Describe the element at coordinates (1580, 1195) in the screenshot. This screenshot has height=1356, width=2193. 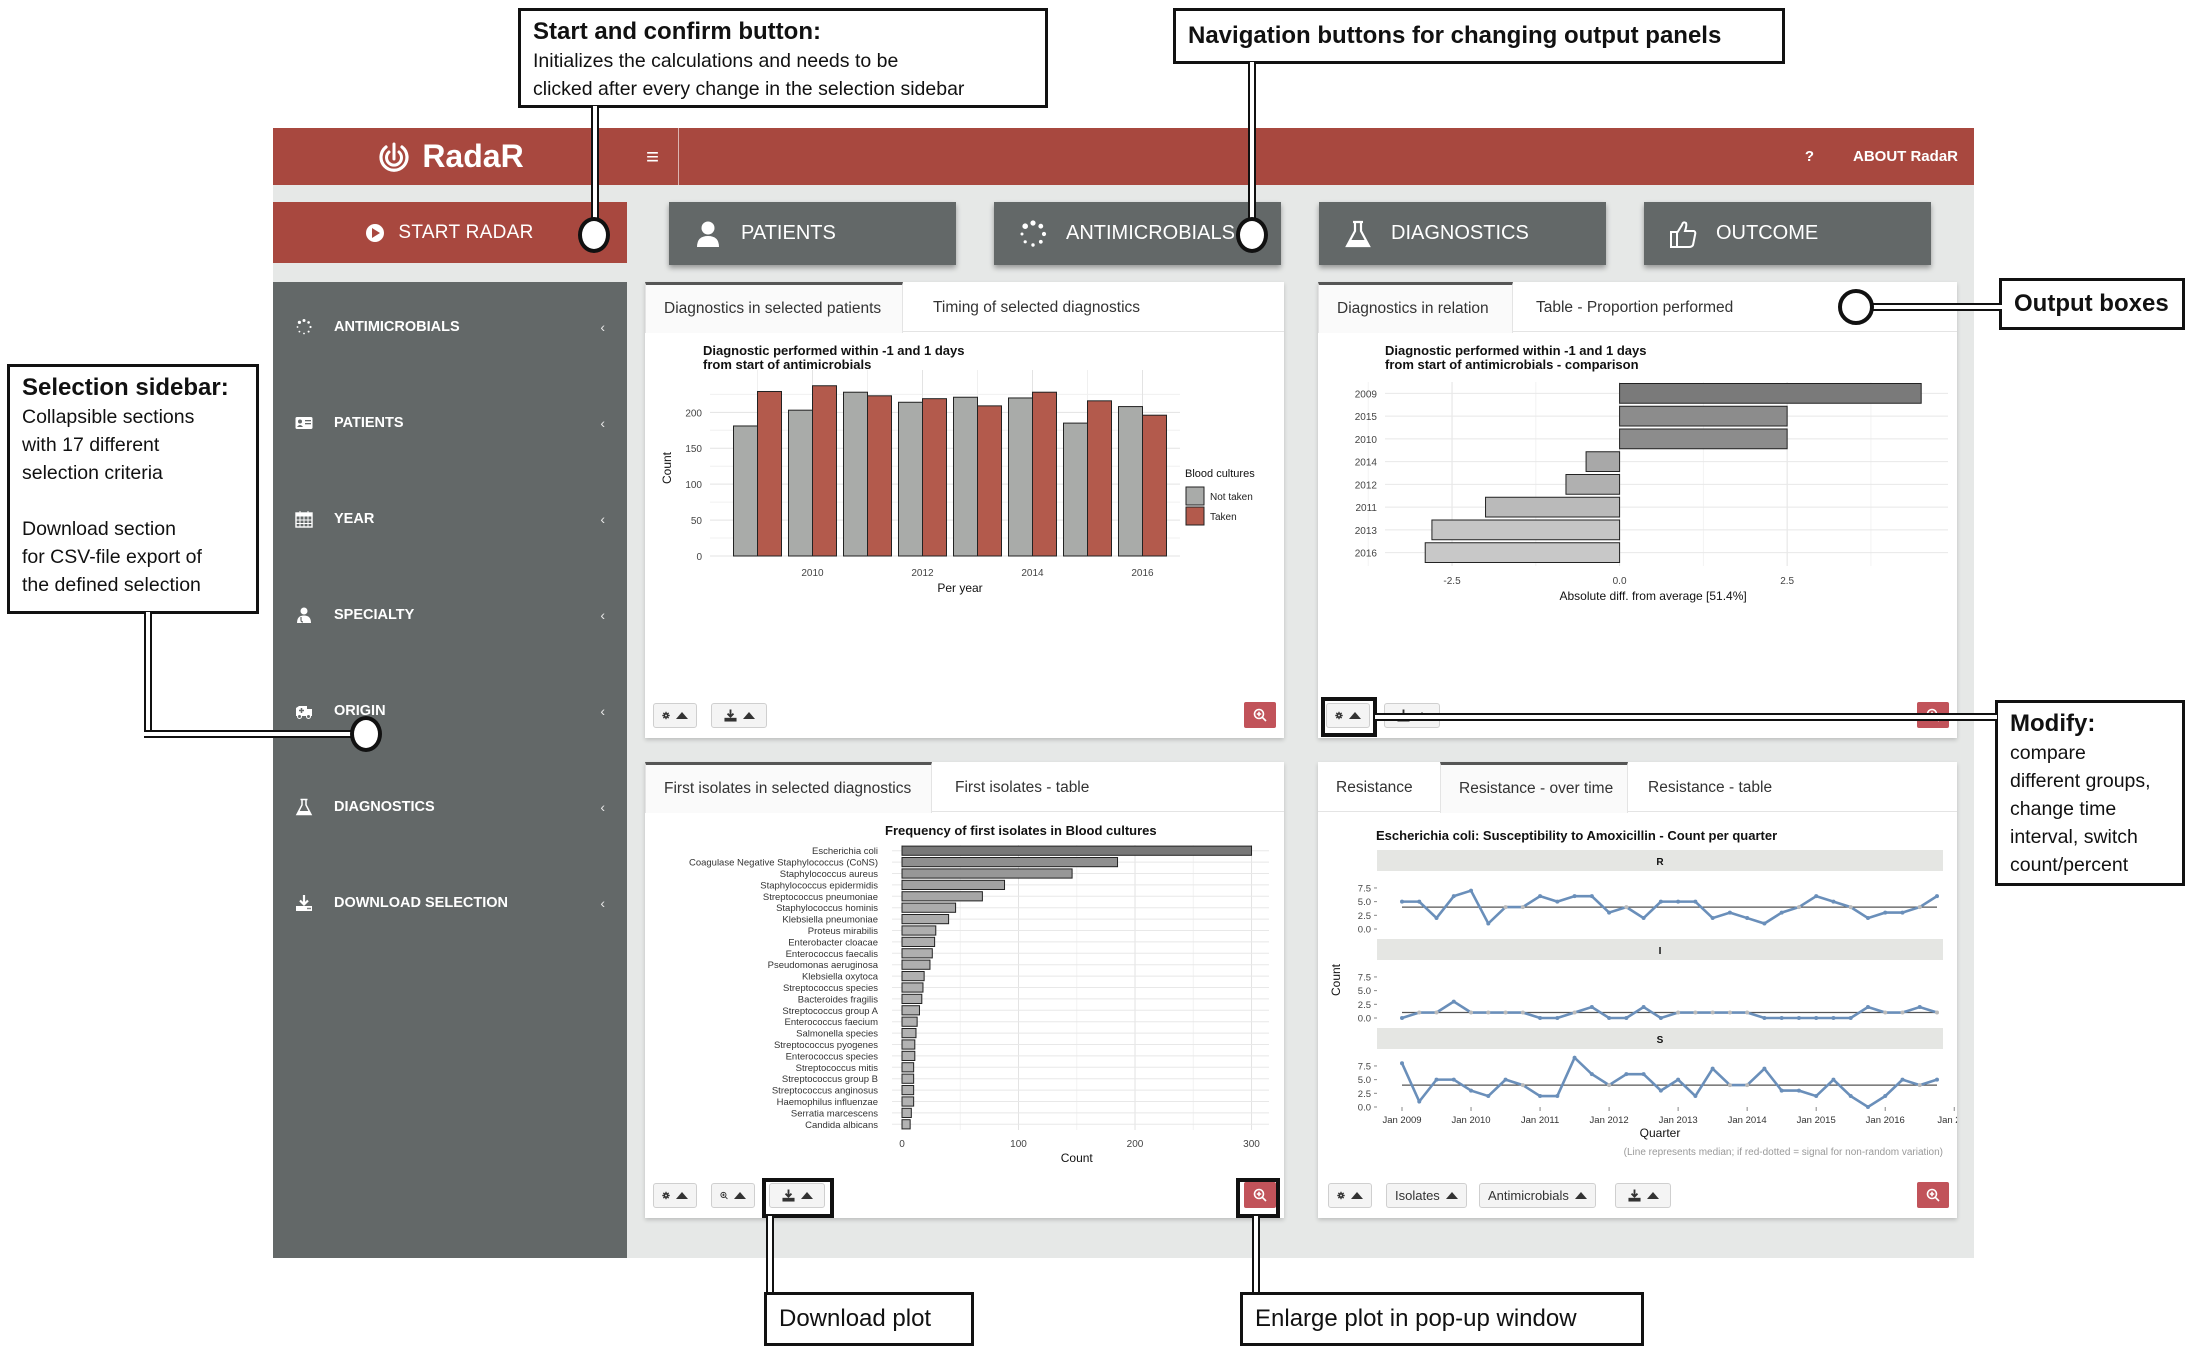
I see `caret-up-icon` at that location.